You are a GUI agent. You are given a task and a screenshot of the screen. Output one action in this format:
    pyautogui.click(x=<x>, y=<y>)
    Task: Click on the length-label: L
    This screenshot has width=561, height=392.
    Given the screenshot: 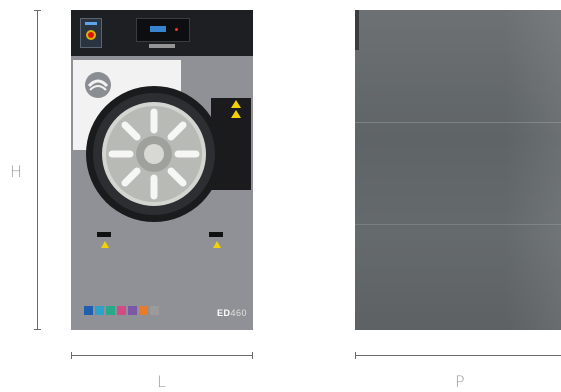 What is the action you would take?
    pyautogui.click(x=161, y=381)
    